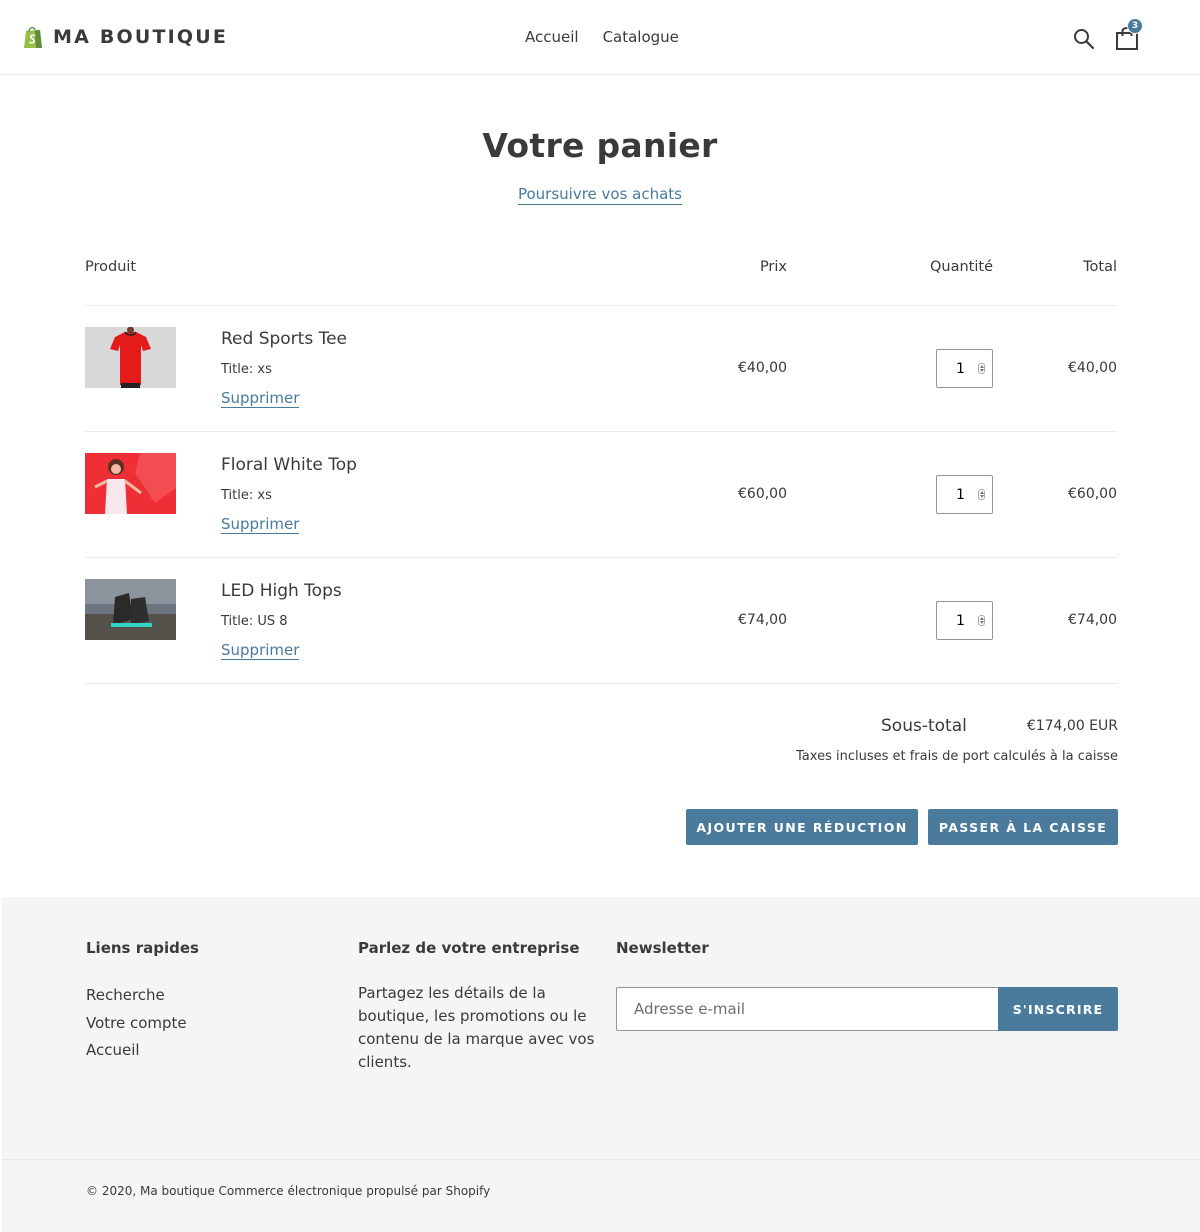 This screenshot has height=1232, width=1200. What do you see at coordinates (601, 1159) in the screenshot?
I see `footer-divider` at bounding box center [601, 1159].